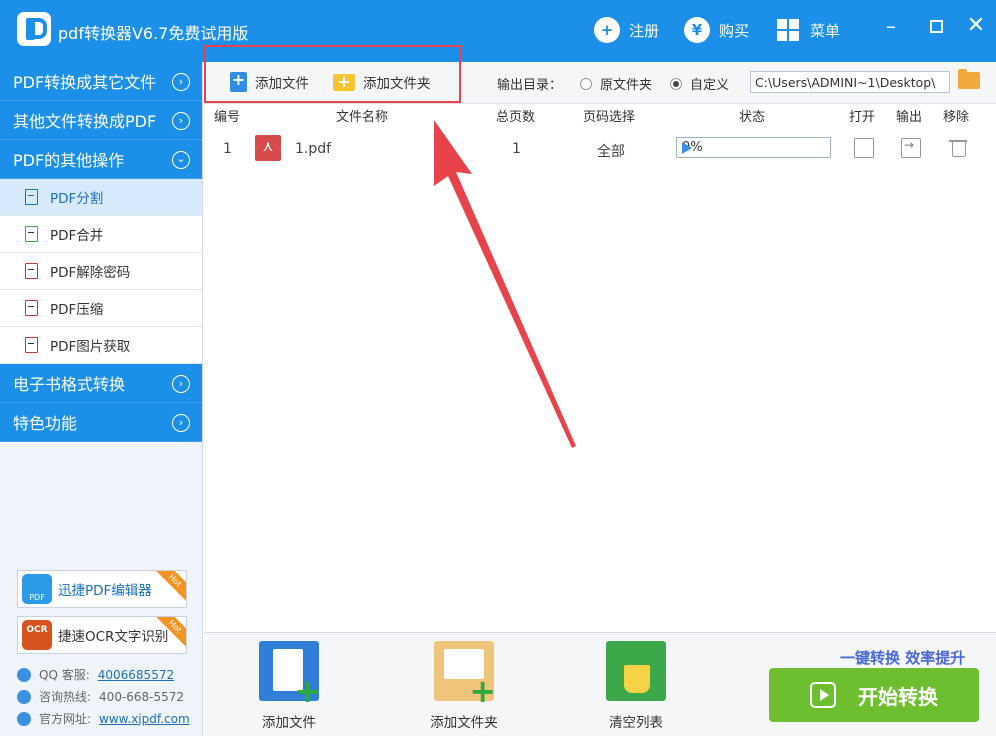  I want to click on sidebar-item-pdf-image-extract: PDF图片获取, so click(101, 345).